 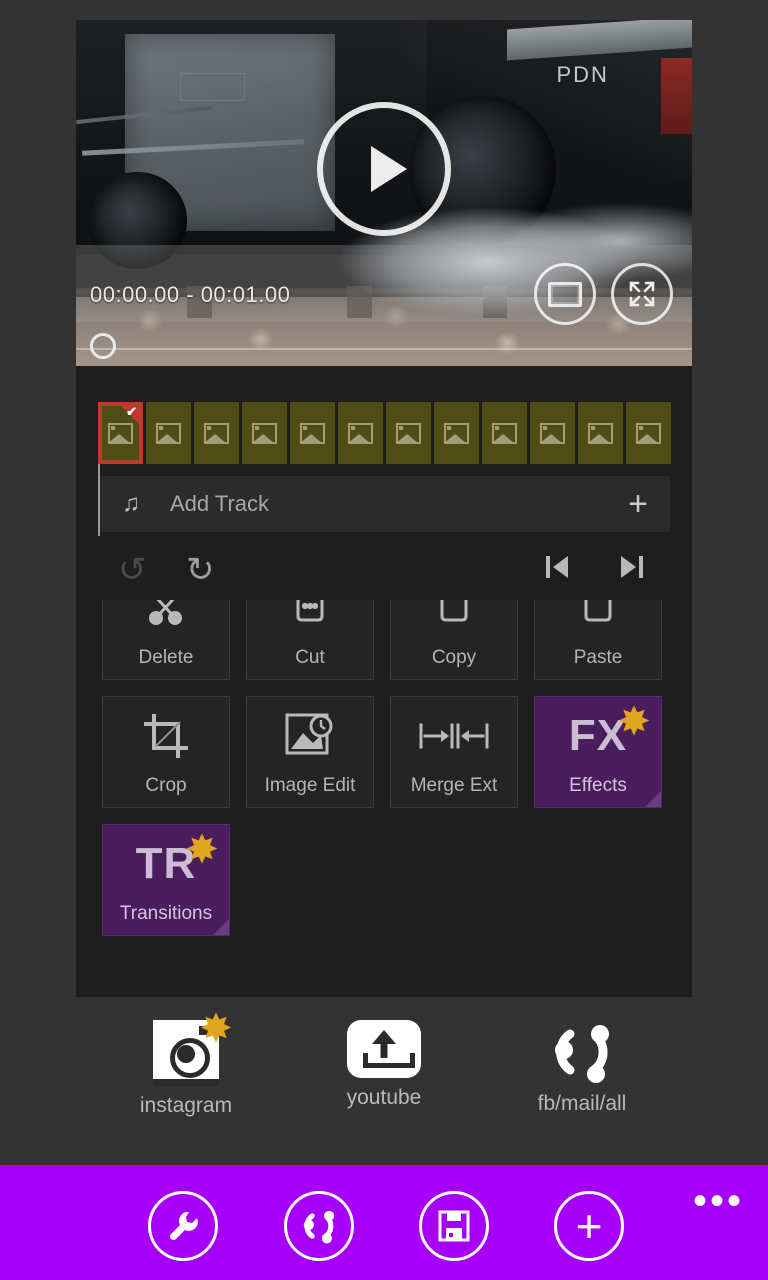 What do you see at coordinates (718, 1201) in the screenshot?
I see `more-options-button: •••` at bounding box center [718, 1201].